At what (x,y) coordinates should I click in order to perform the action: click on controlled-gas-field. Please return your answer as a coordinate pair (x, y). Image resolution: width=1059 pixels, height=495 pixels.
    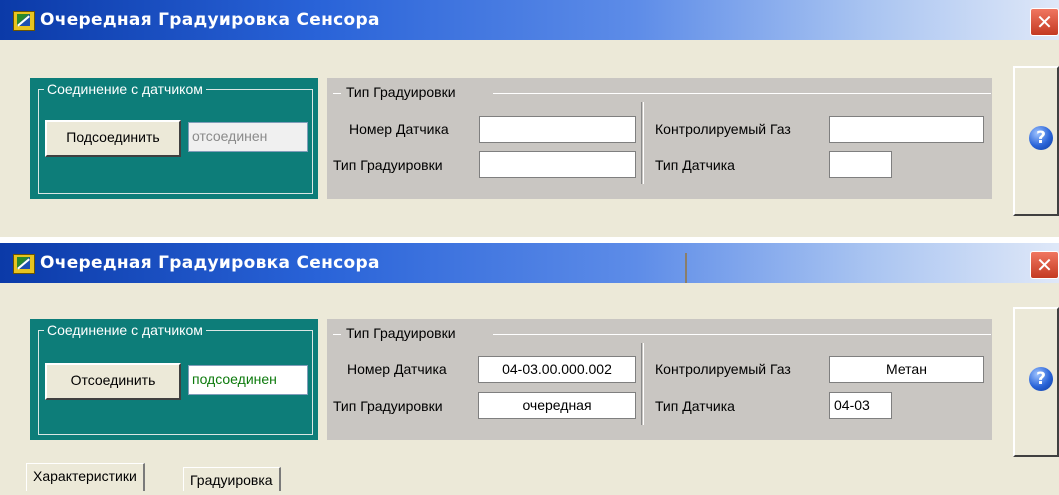
    Looking at the image, I should click on (906, 129).